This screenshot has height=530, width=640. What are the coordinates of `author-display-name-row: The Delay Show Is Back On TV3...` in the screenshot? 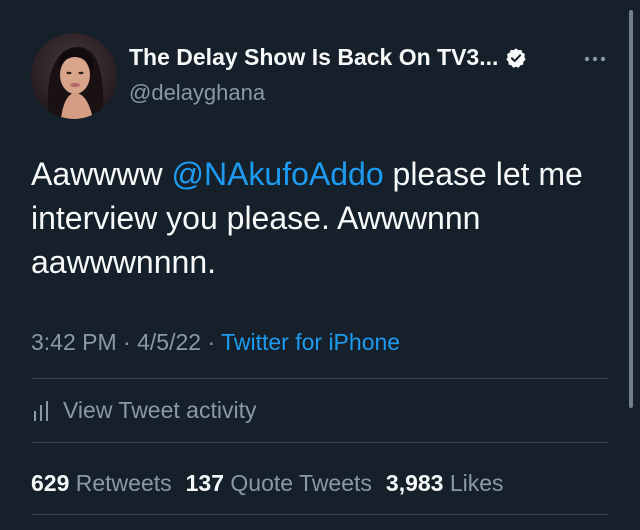 It's located at (328, 57).